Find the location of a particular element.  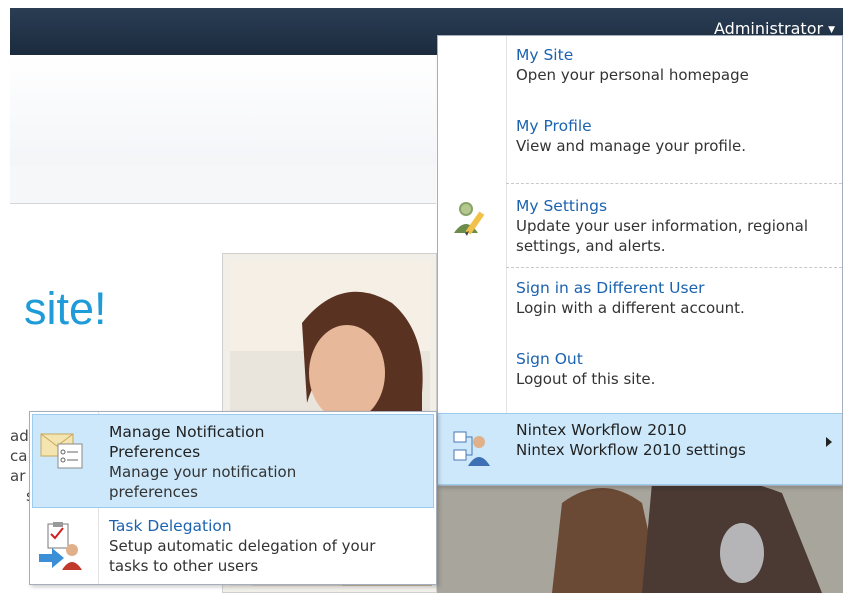

menu-item-title: Sign Out is located at coordinates (549, 359).